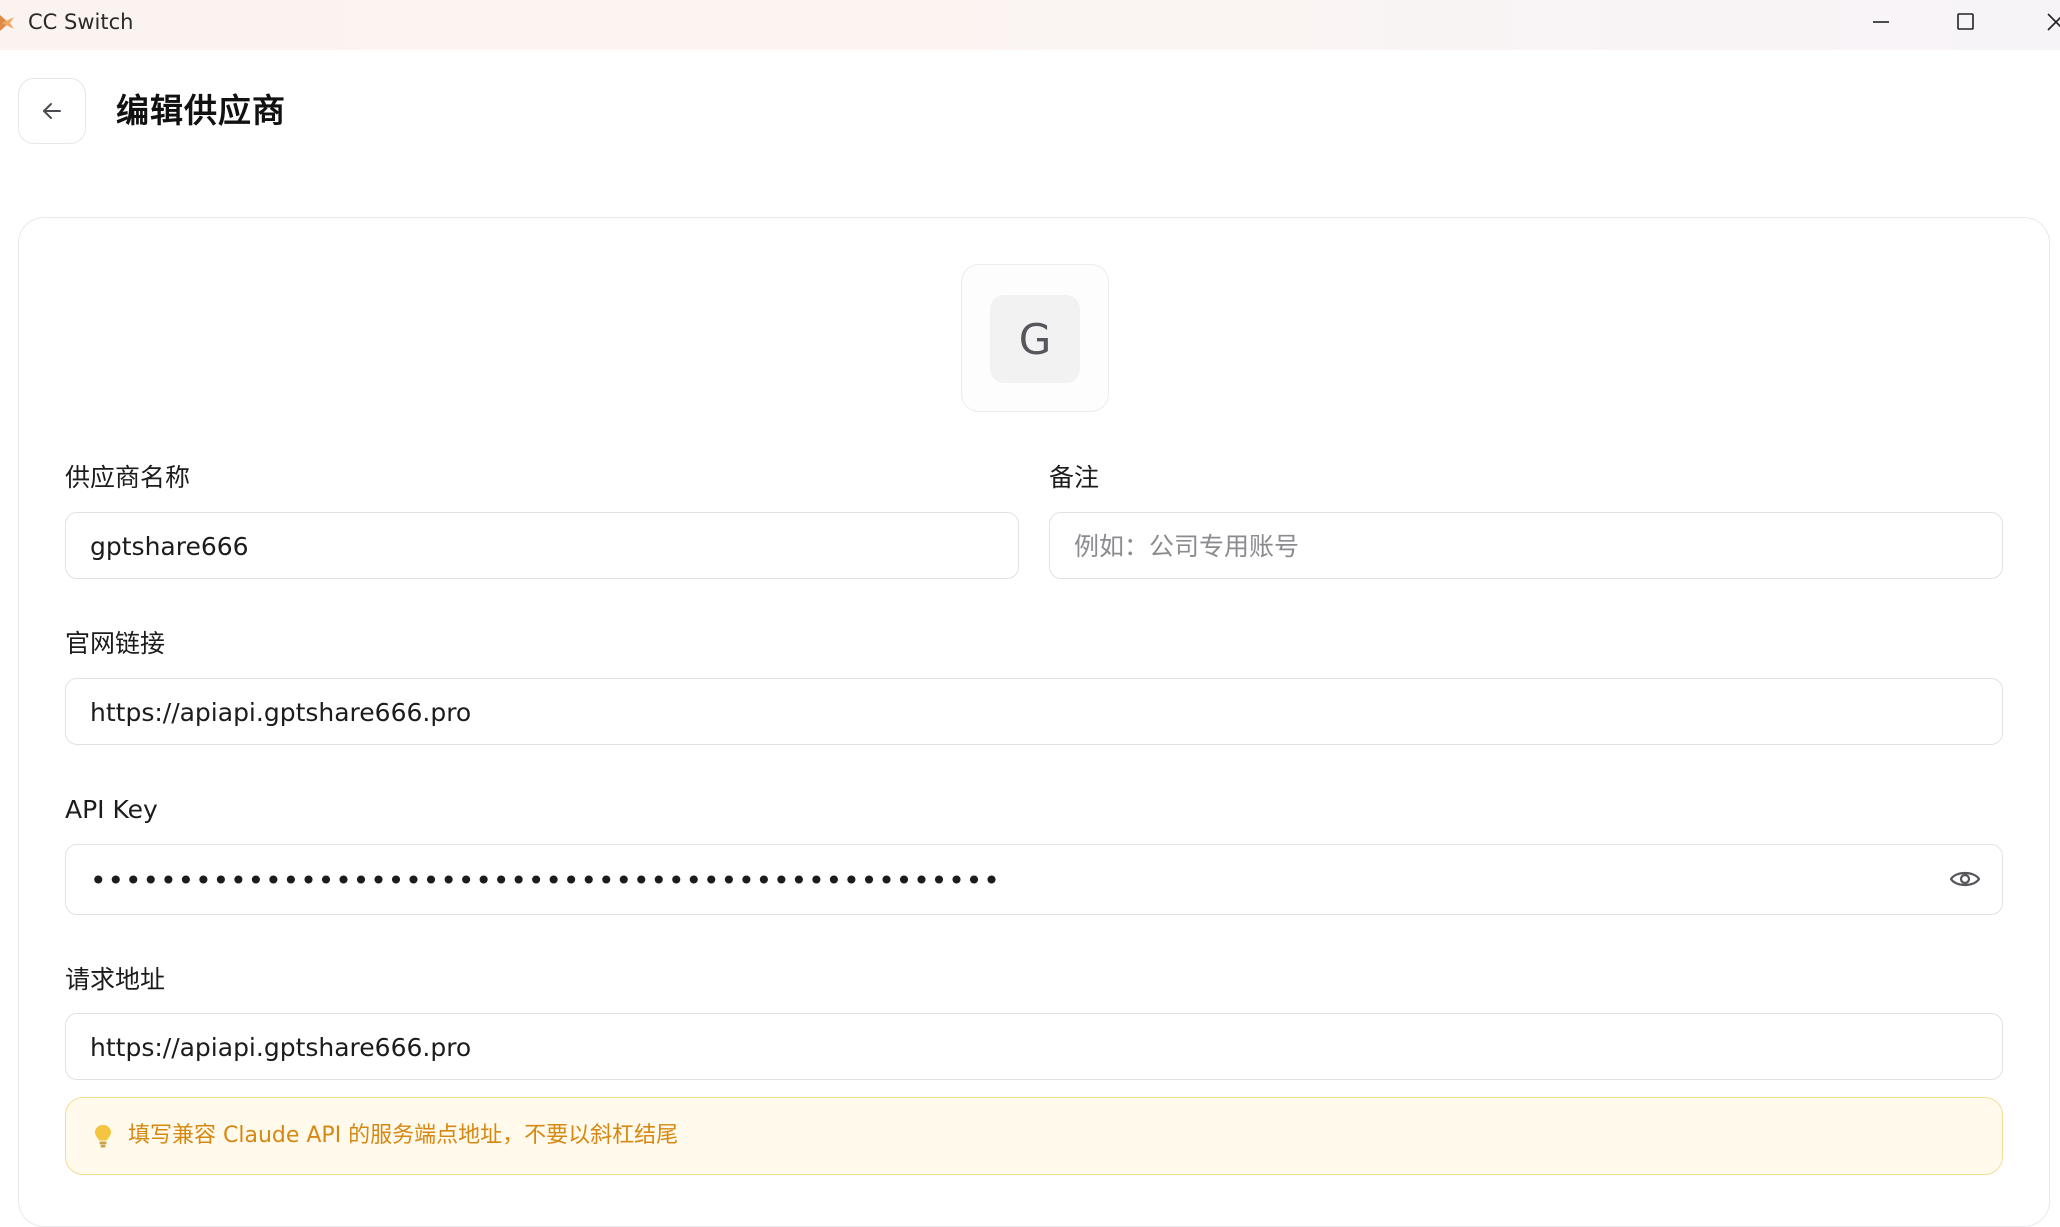 Image resolution: width=2060 pixels, height=1227 pixels. I want to click on hint-text: 填写兼容 Claude API 的服务端点地址，不要以斜杠结尾, so click(403, 1135).